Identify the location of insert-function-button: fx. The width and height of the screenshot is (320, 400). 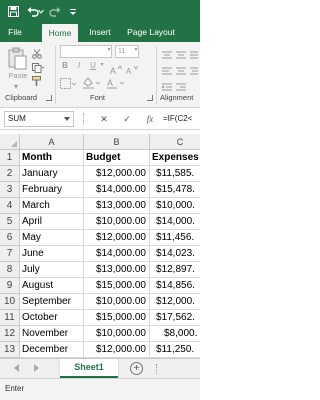
(150, 119).